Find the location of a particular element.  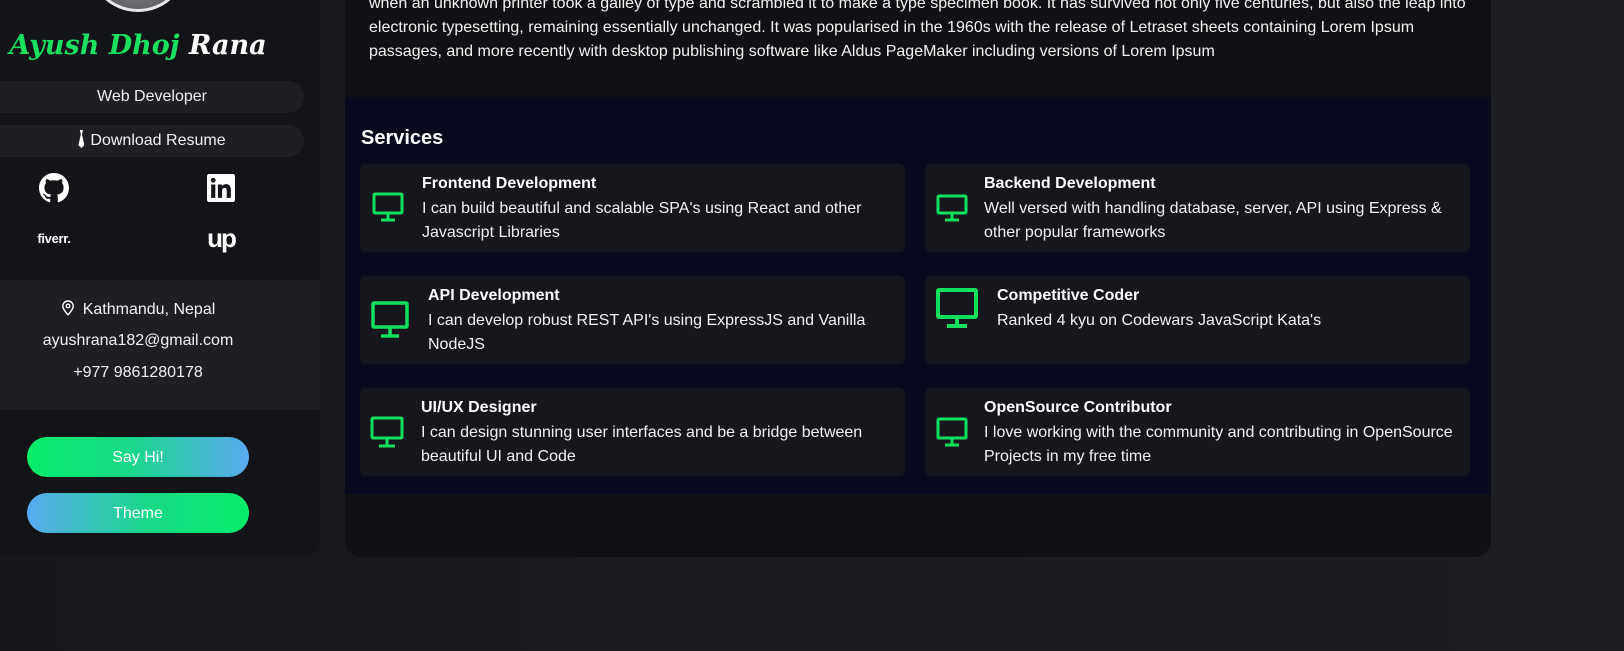

upwork-link: Up is located at coordinates (221, 238).